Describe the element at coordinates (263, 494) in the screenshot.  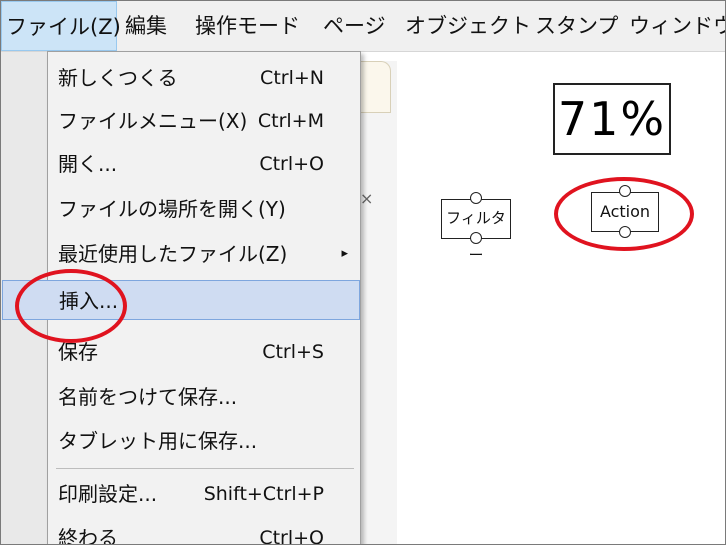
I see `menu-item-shortcut: Shift+Ctrl+P` at that location.